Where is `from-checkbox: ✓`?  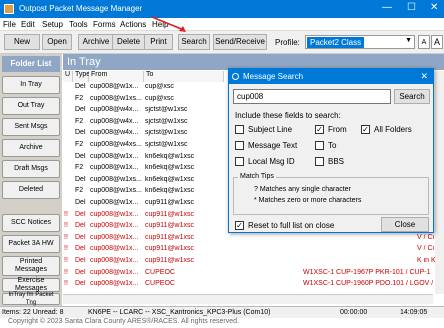 from-checkbox: ✓ is located at coordinates (319, 129).